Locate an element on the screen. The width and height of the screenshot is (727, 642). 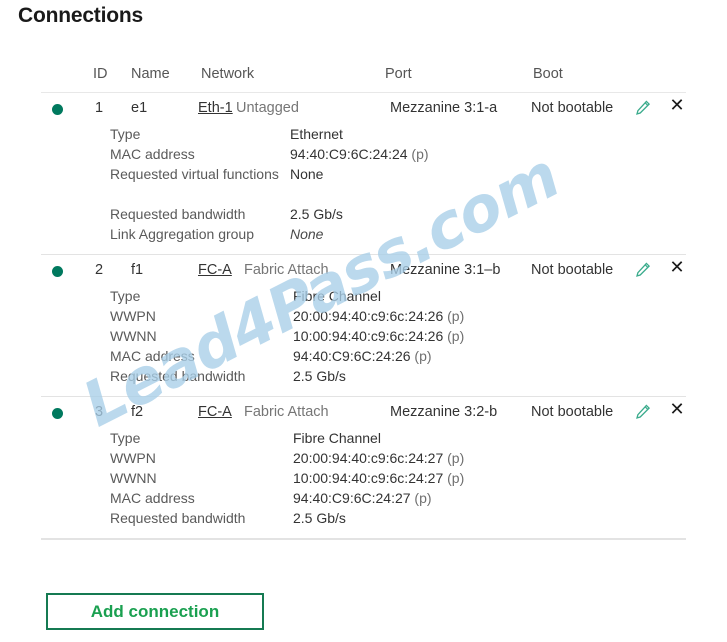
row-id: 3 is located at coordinates (99, 412).